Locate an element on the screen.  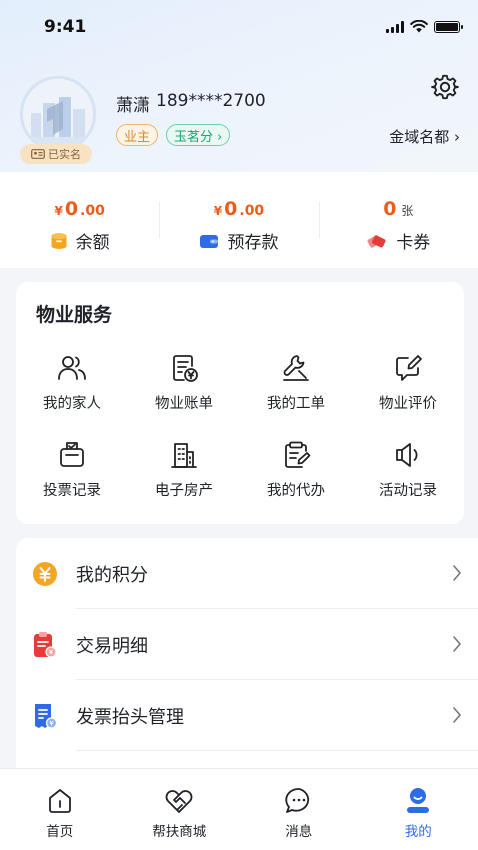
transactions-icon is located at coordinates (45, 644).